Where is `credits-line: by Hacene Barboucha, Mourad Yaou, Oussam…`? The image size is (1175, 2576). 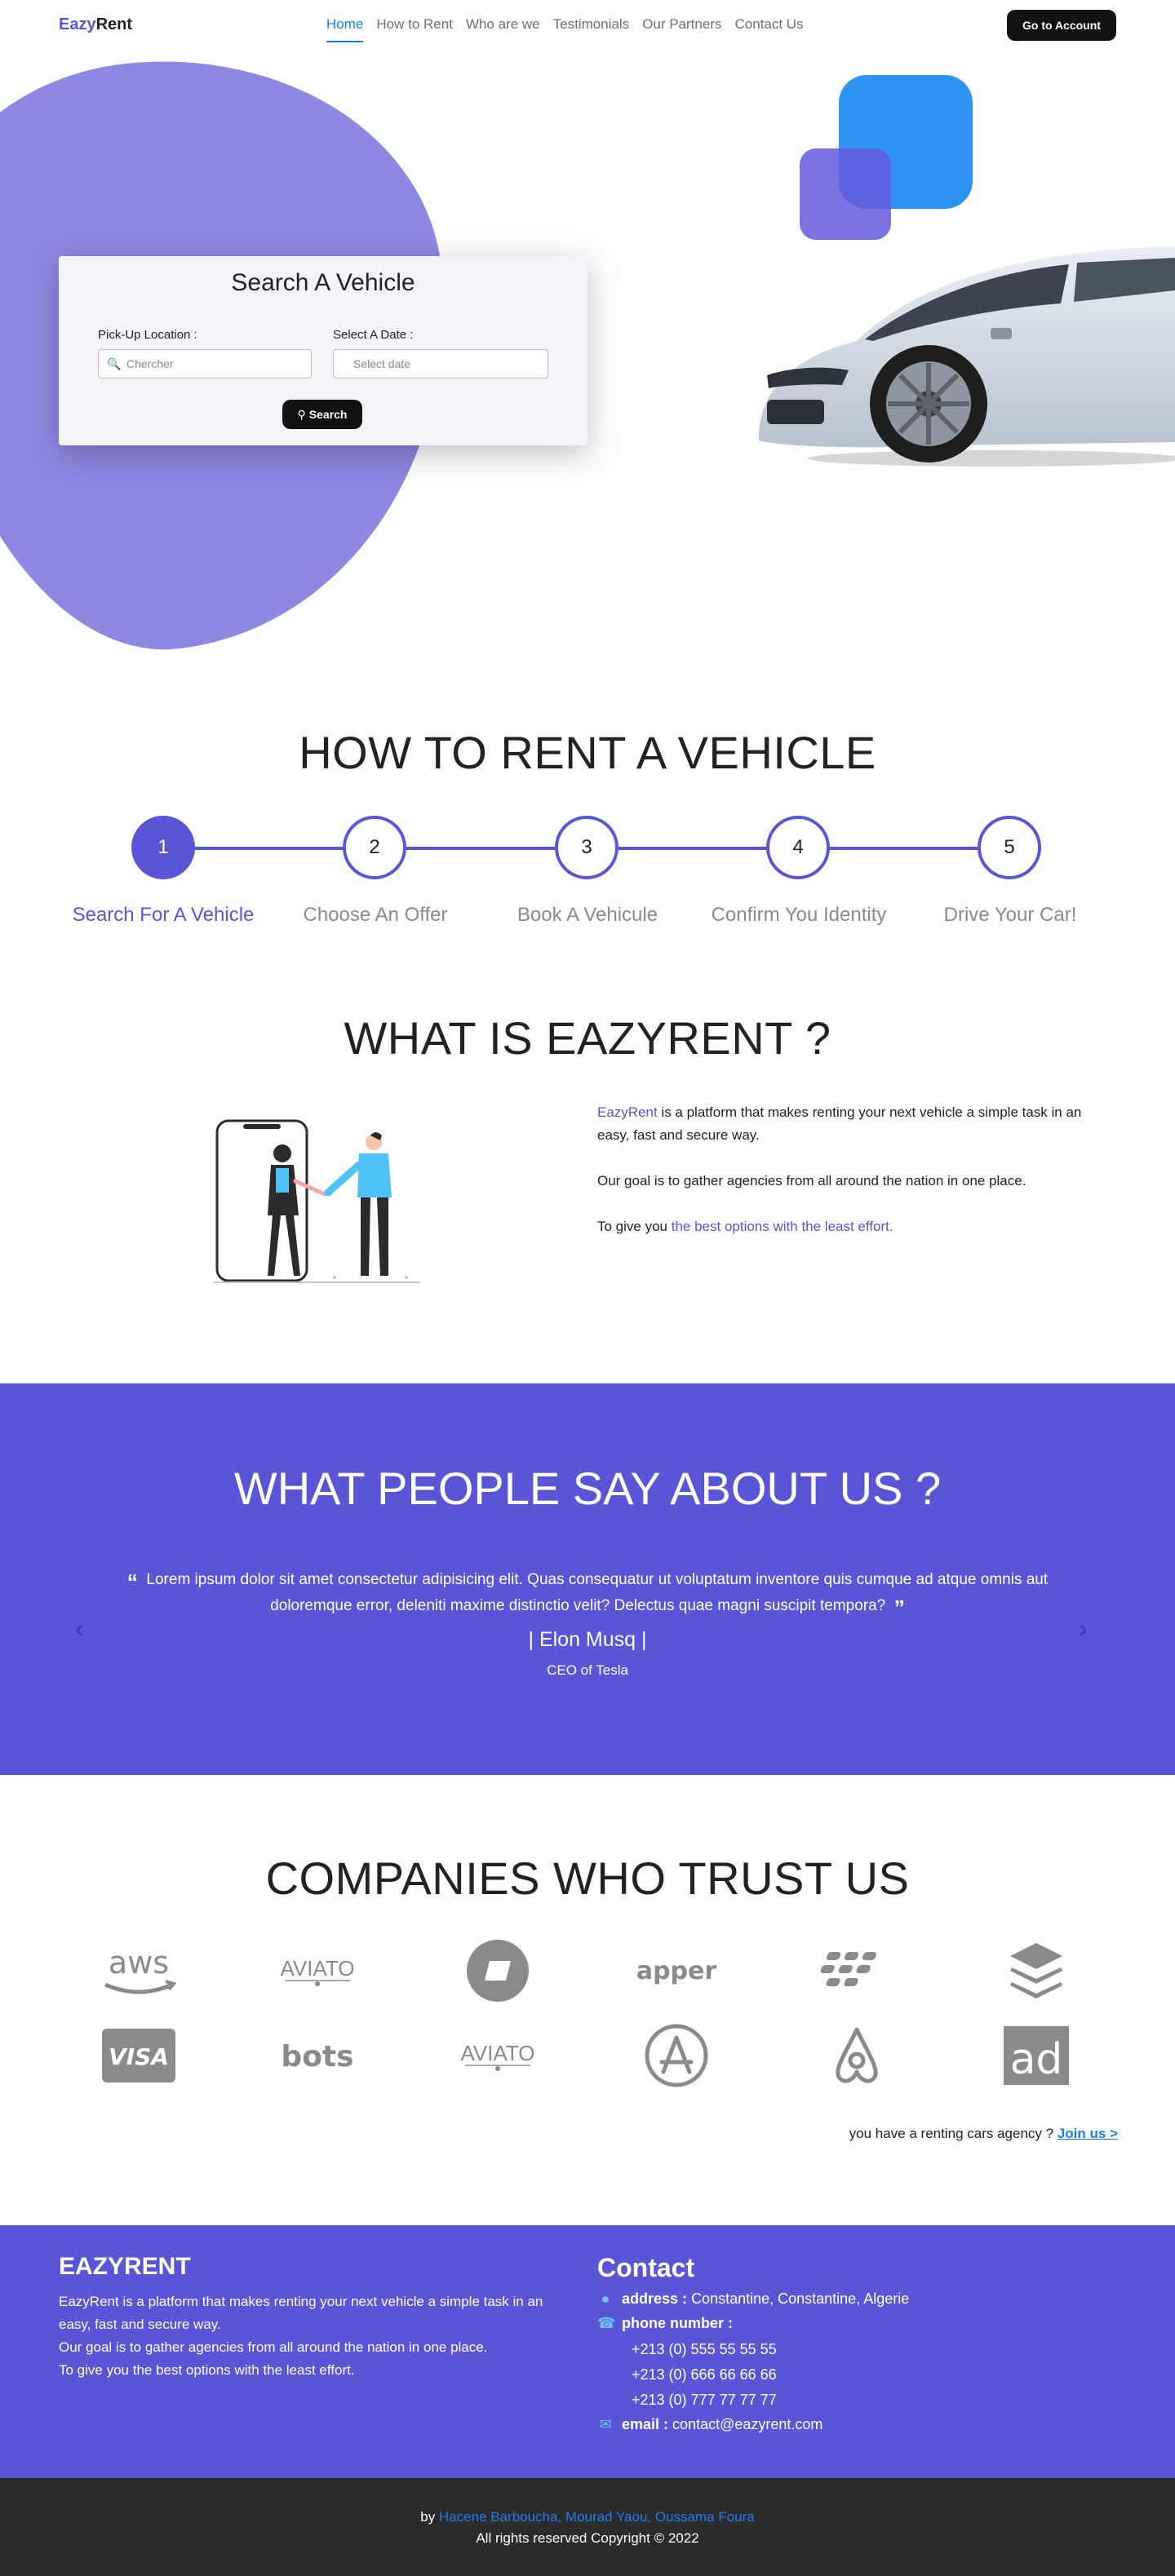 credits-line: by Hacene Barboucha, Mourad Yaou, Oussam… is located at coordinates (587, 2517).